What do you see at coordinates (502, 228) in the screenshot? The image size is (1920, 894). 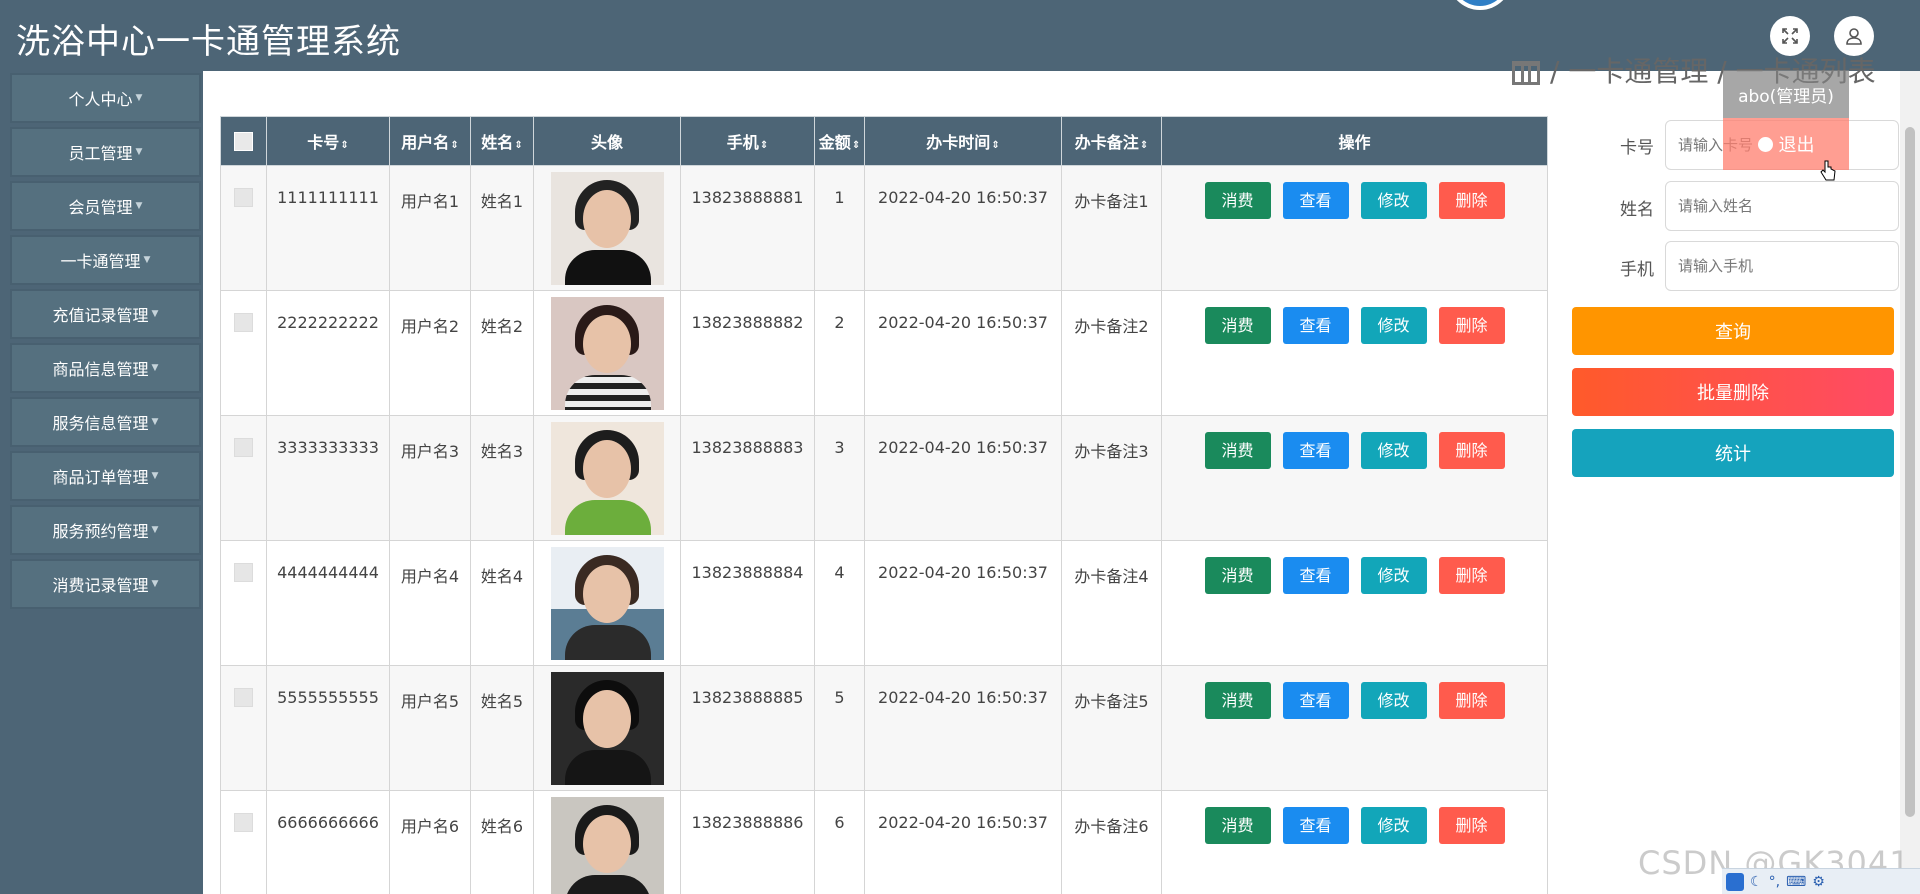 I see `name-cell: 姓名1` at bounding box center [502, 228].